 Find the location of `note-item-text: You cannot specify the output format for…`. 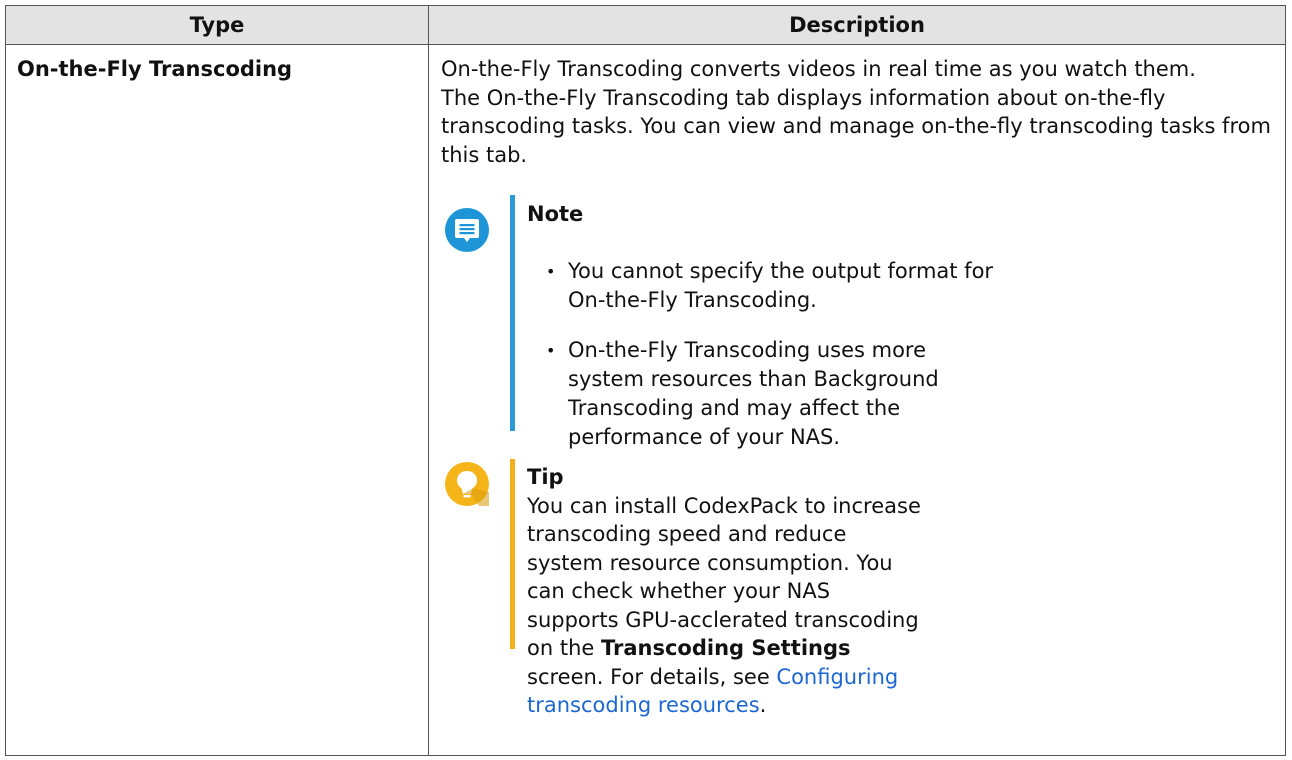

note-item-text: You cannot specify the output format for… is located at coordinates (781, 285).